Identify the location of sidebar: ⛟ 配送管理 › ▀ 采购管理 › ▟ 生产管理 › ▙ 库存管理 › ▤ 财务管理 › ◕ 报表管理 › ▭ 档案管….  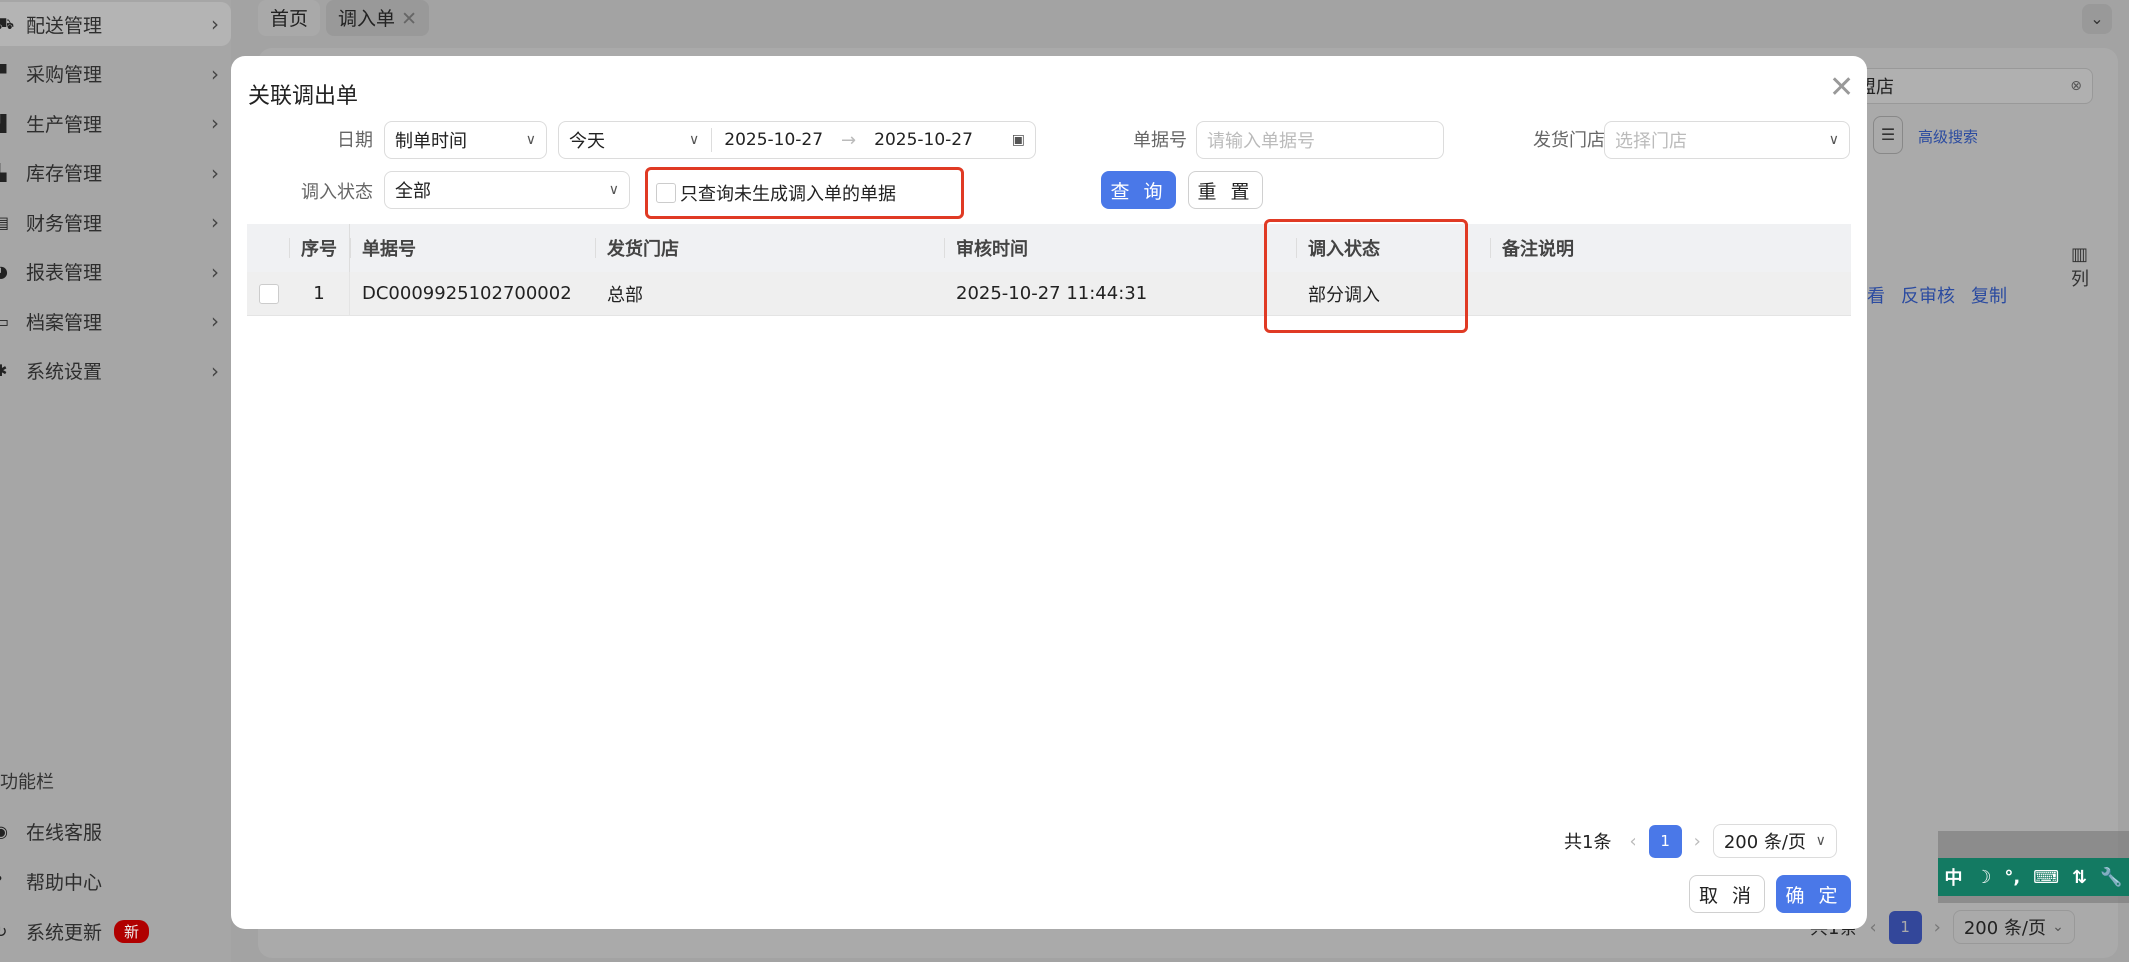
(115, 481).